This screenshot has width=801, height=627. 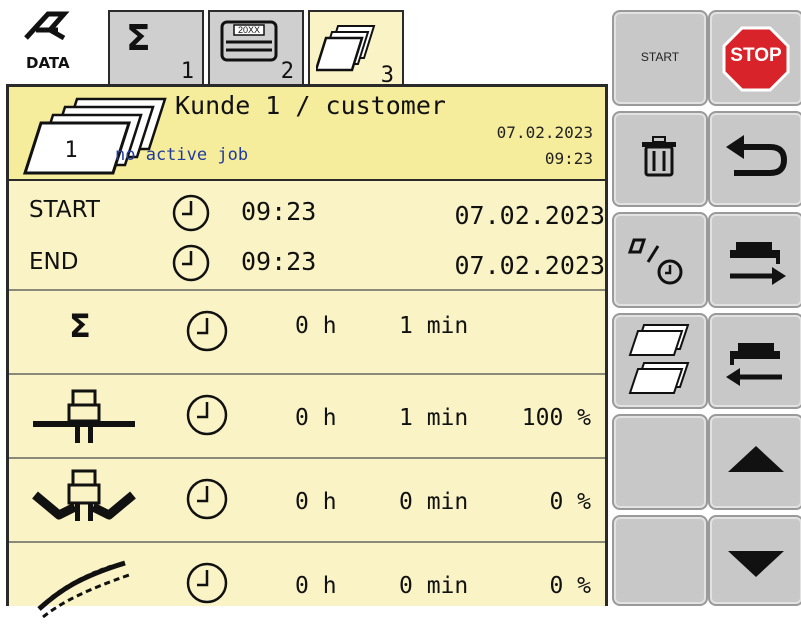 I want to click on field-percent: 0 %, so click(x=570, y=586).